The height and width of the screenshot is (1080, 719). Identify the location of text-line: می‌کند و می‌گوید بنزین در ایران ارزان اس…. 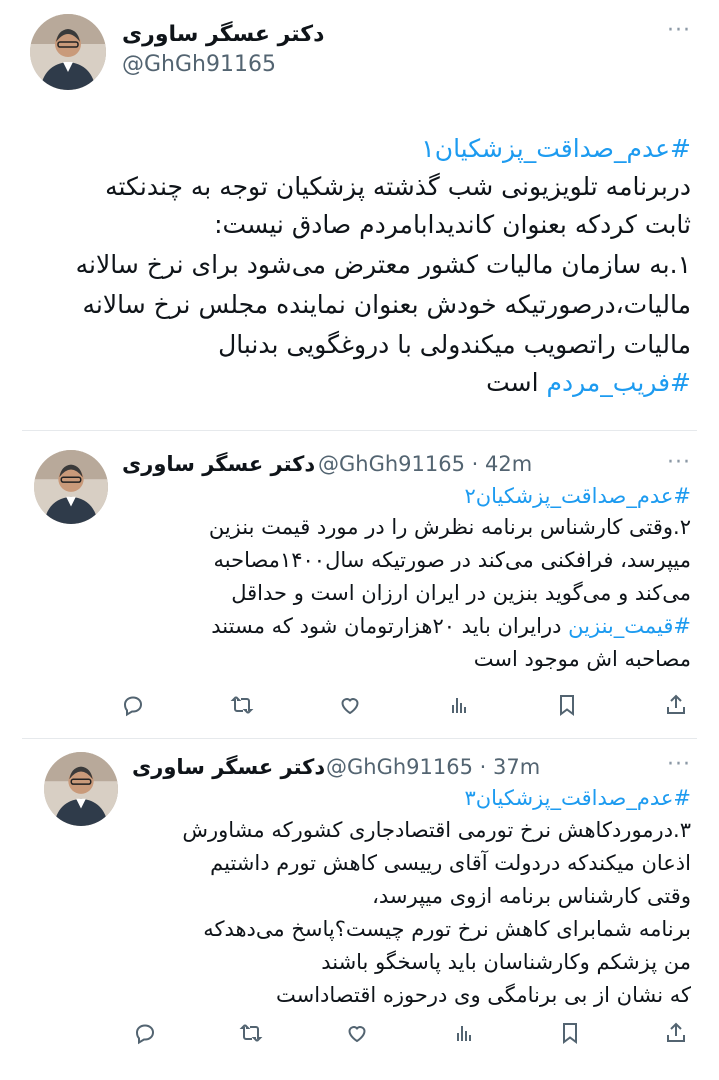
(461, 593).